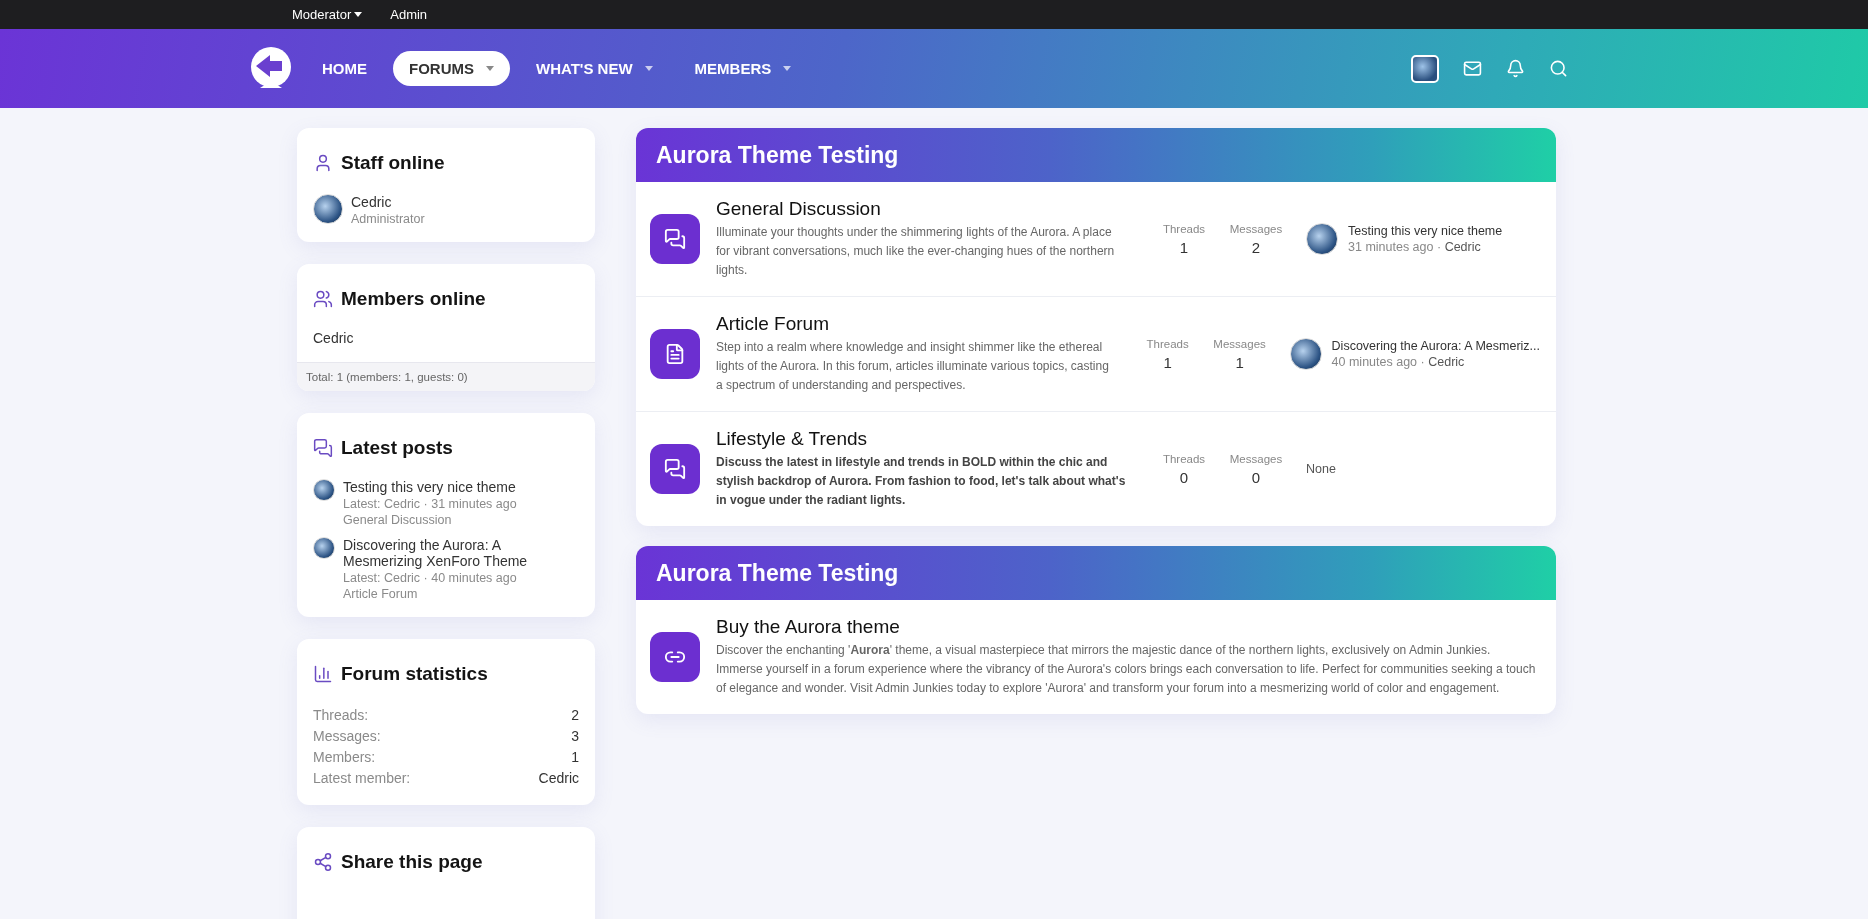  What do you see at coordinates (575, 736) in the screenshot?
I see `stat-value: 3` at bounding box center [575, 736].